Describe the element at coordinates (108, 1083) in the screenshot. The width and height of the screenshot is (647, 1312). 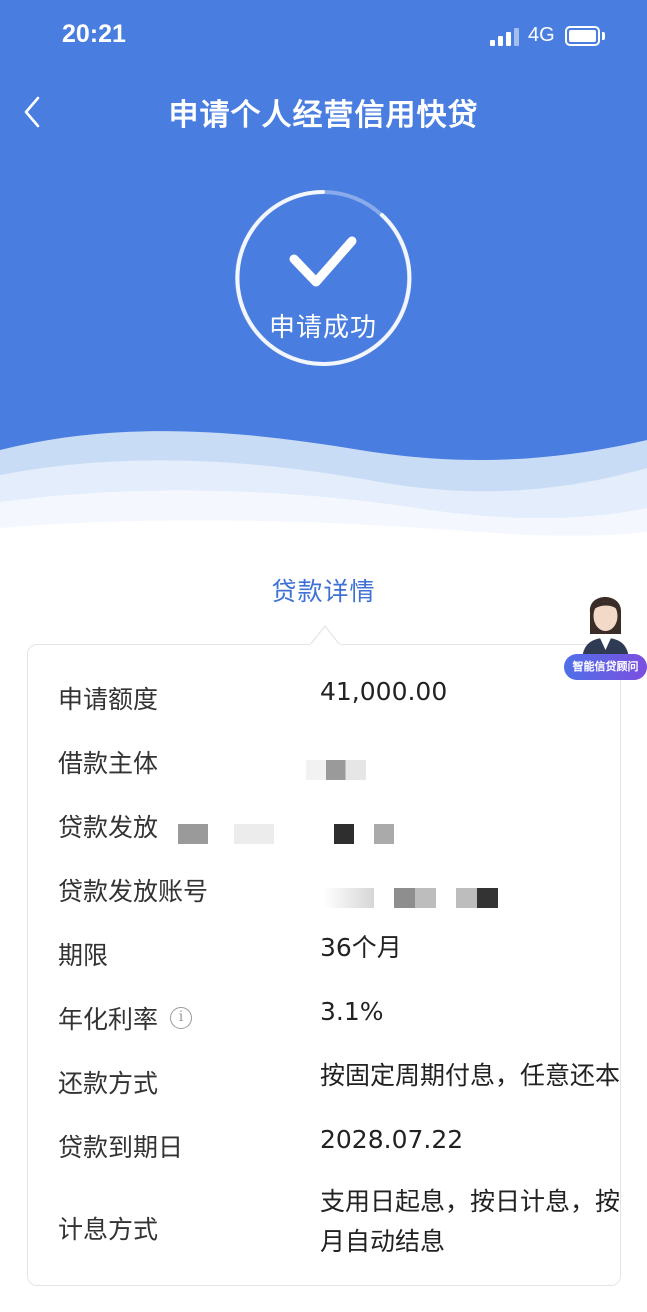
I see `detail-label: 还款方式` at that location.